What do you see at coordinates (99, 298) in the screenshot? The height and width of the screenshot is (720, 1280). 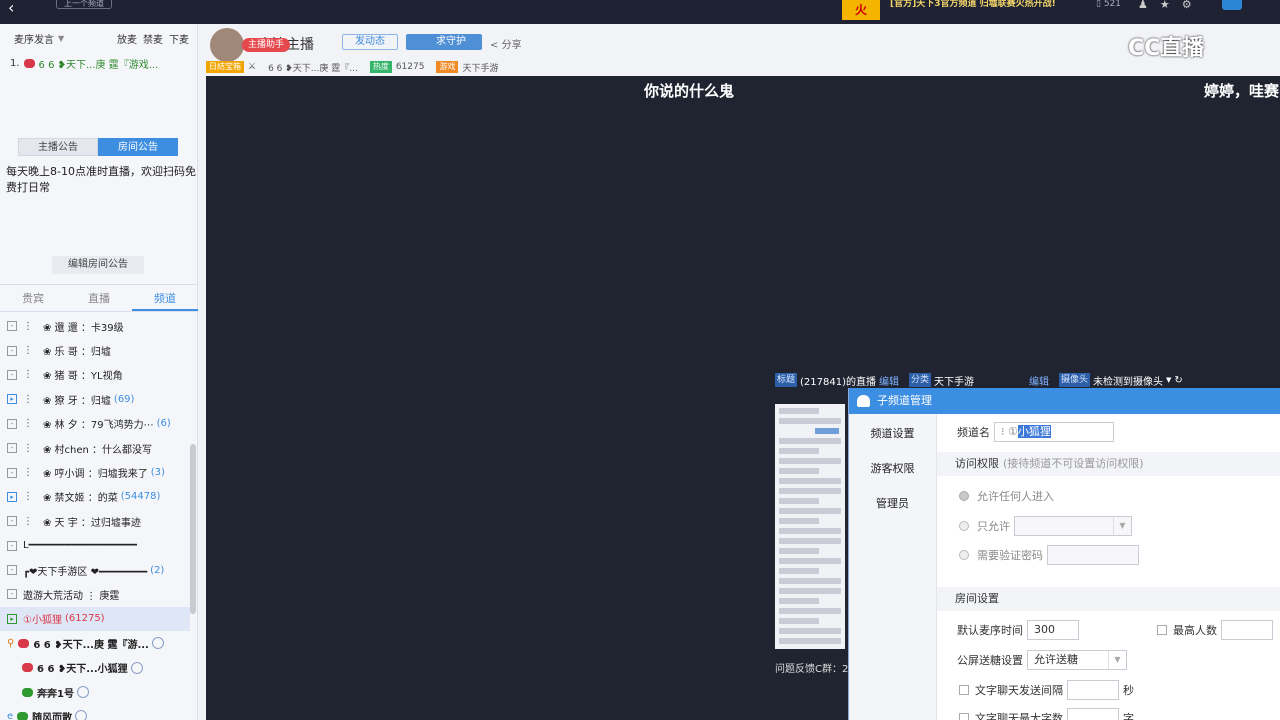 I see `tab-live: 直播` at bounding box center [99, 298].